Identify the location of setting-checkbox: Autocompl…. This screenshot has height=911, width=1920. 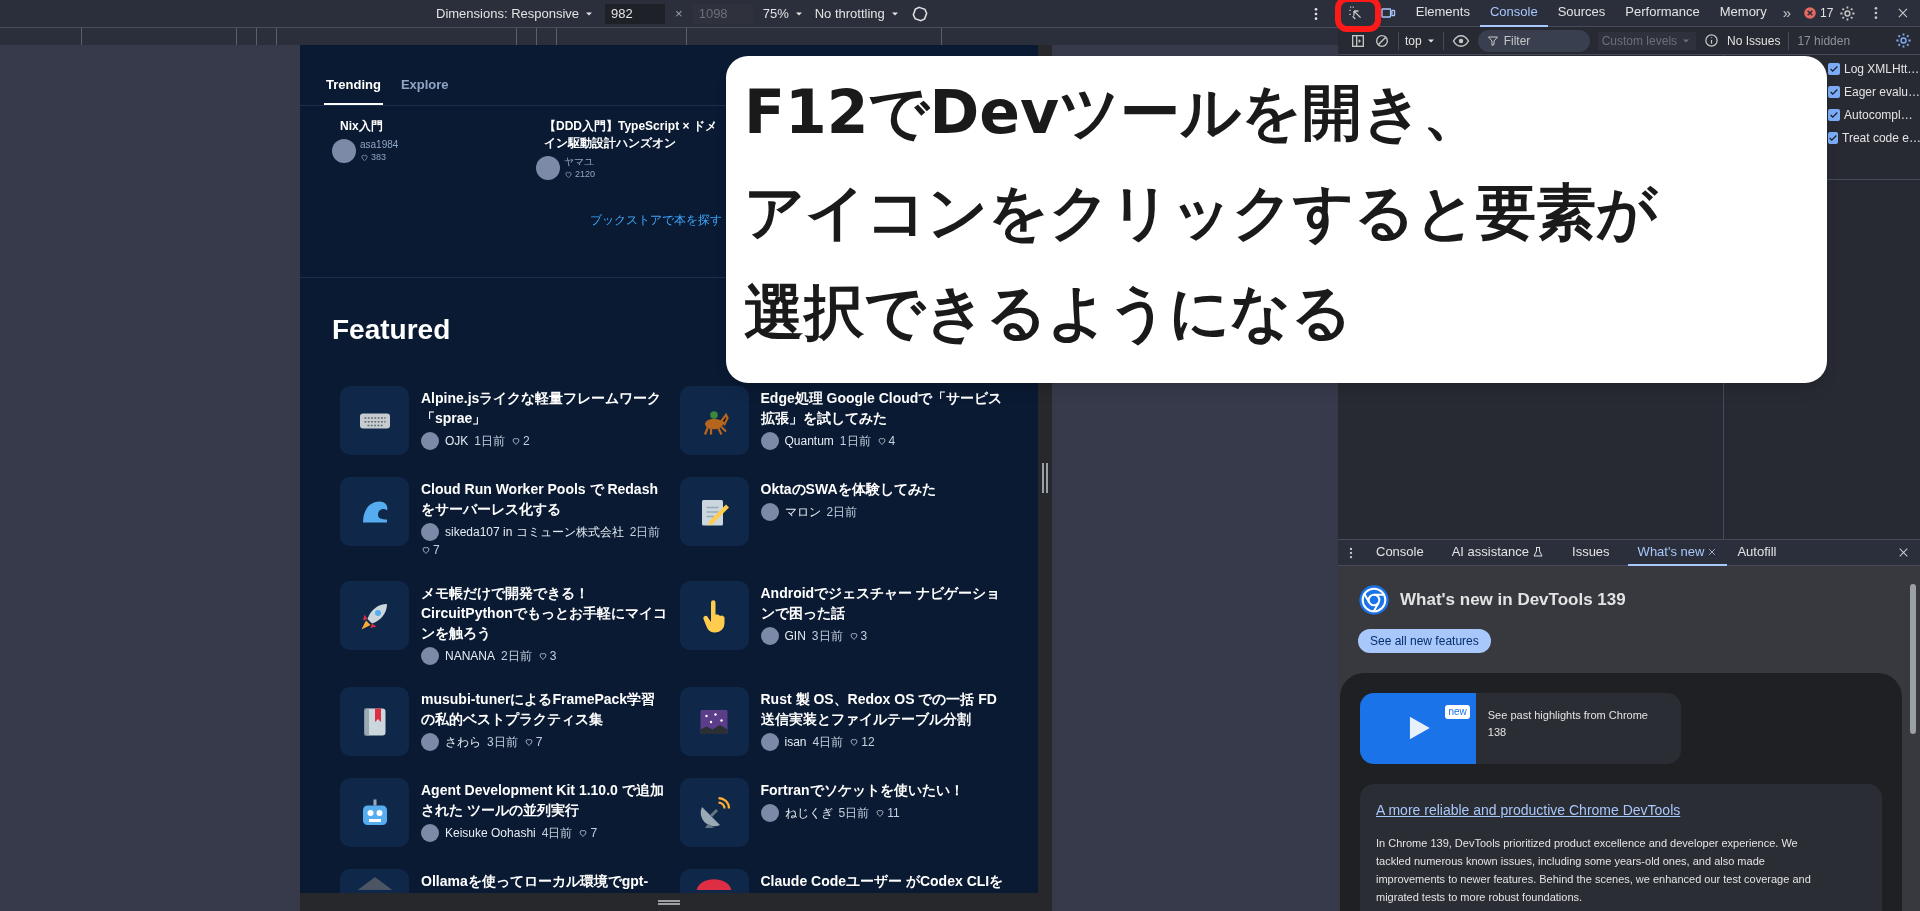
(1874, 115).